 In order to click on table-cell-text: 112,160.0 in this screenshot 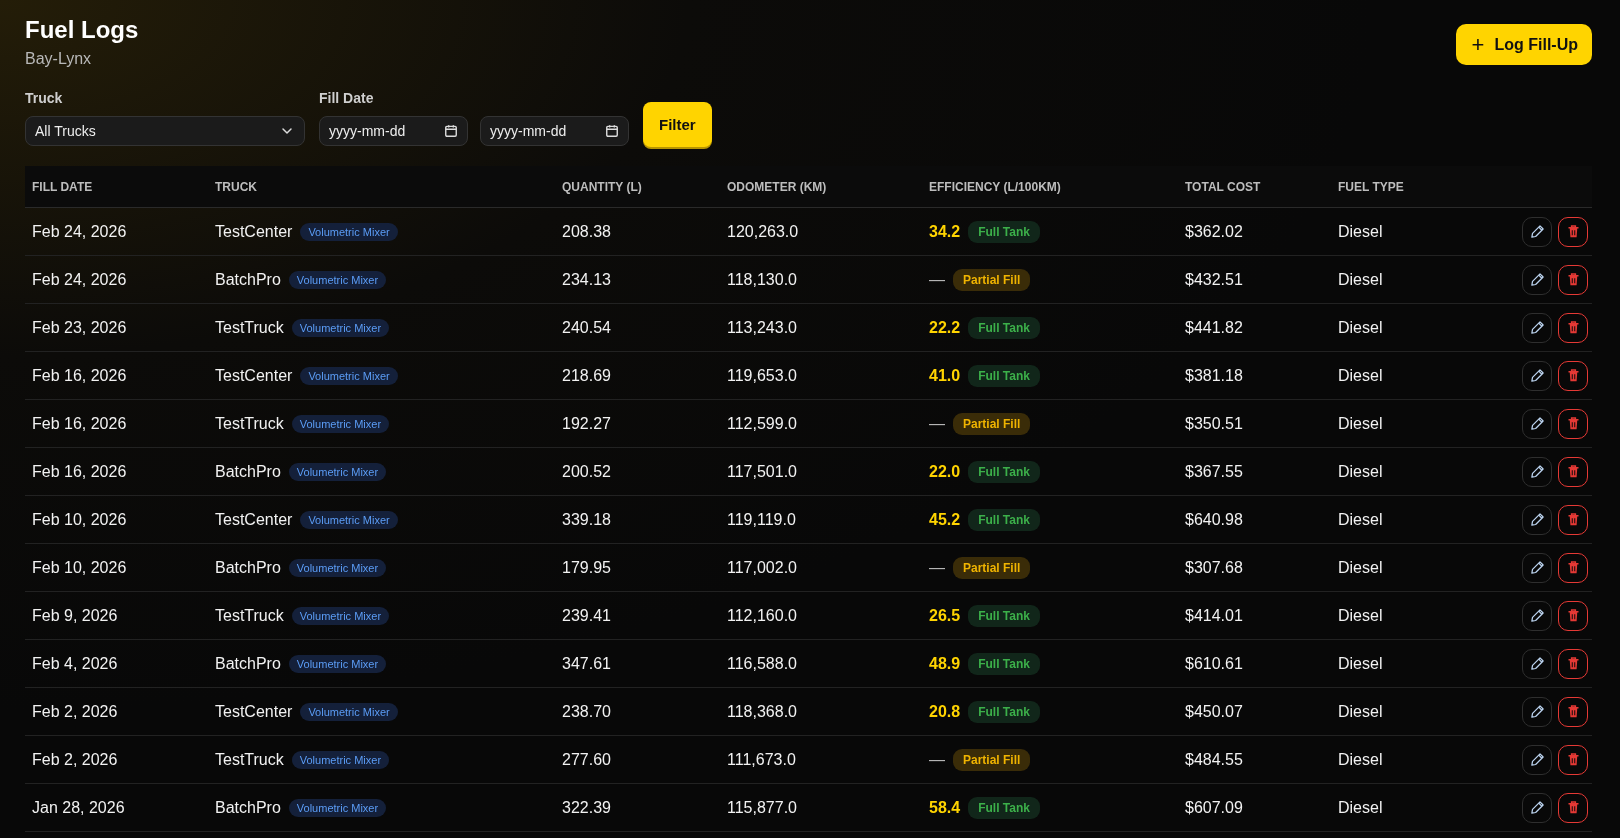, I will do `click(762, 615)`.